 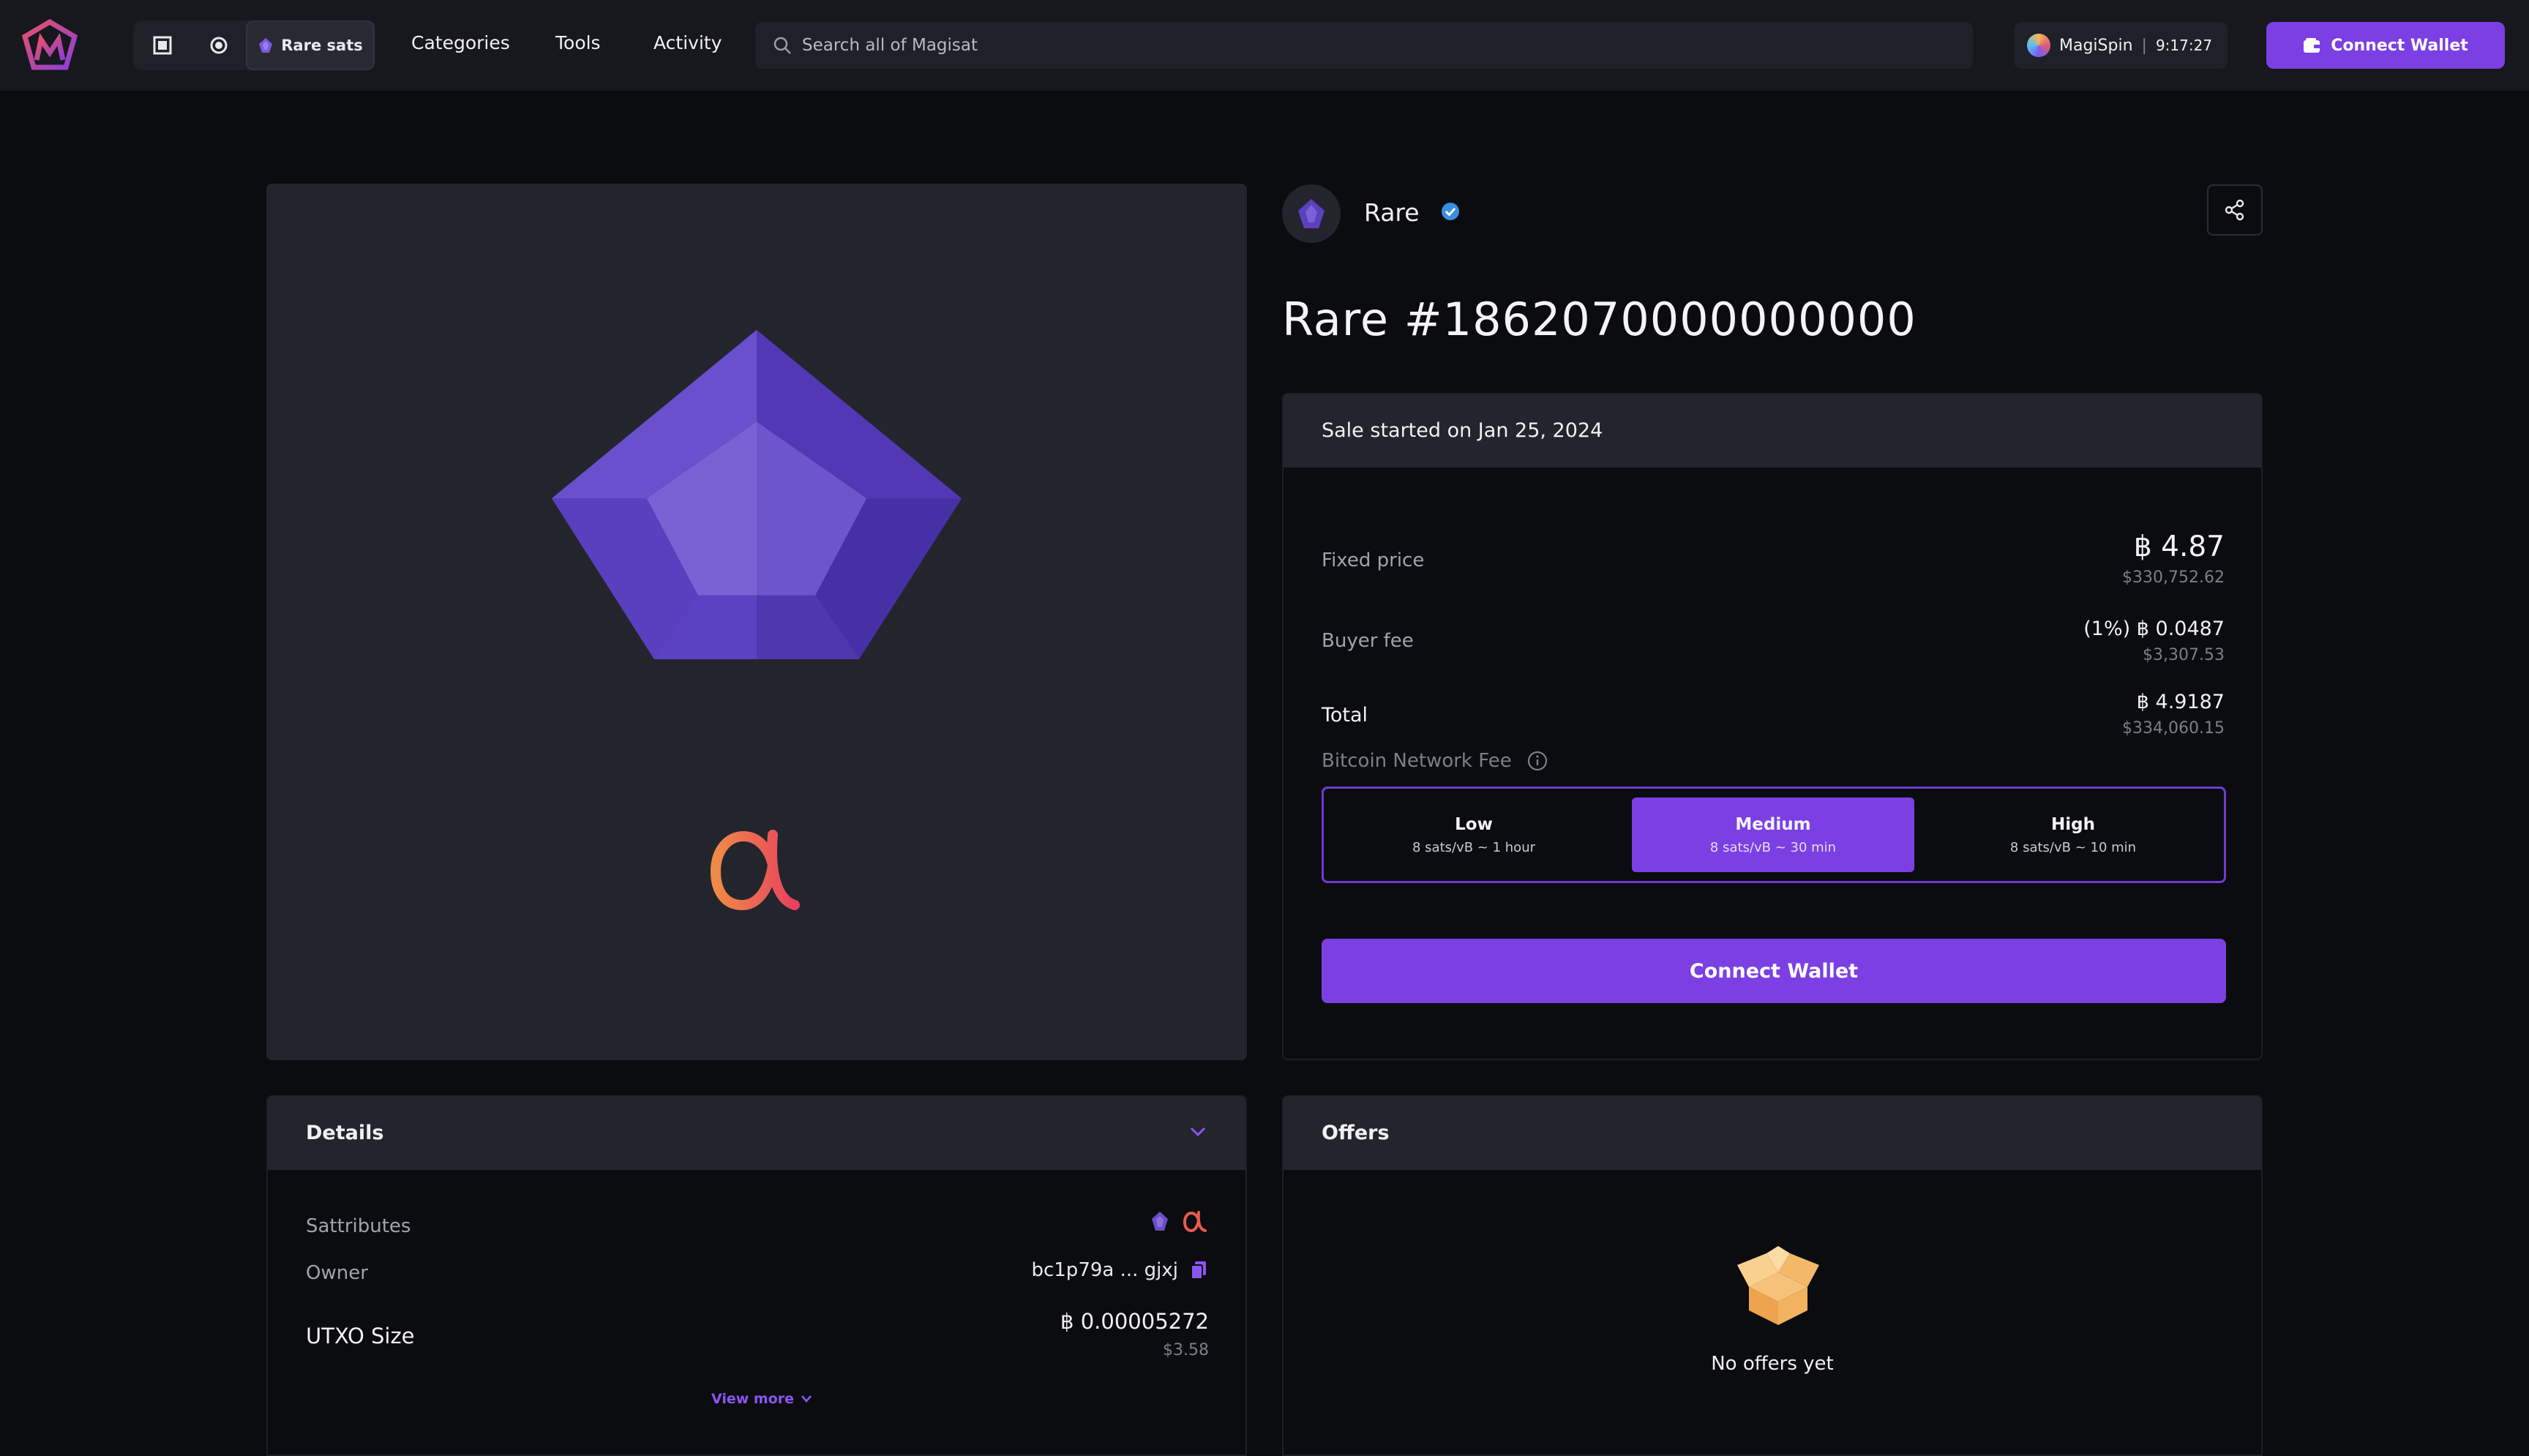 What do you see at coordinates (2073, 847) in the screenshot?
I see `fee-option-detail: 8 sats/vB ~ 10 min` at bounding box center [2073, 847].